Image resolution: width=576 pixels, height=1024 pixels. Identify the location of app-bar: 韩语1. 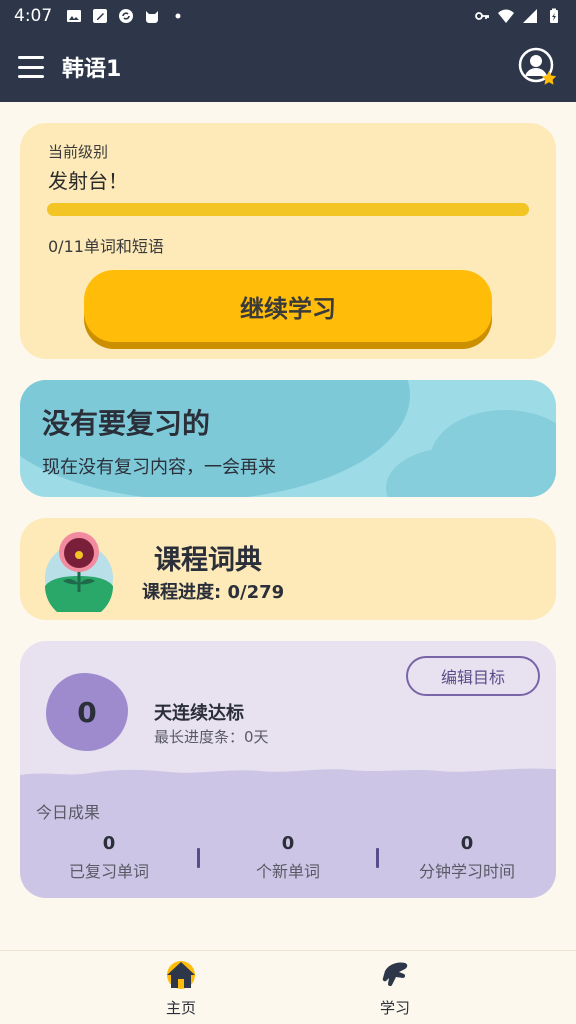
(288, 67).